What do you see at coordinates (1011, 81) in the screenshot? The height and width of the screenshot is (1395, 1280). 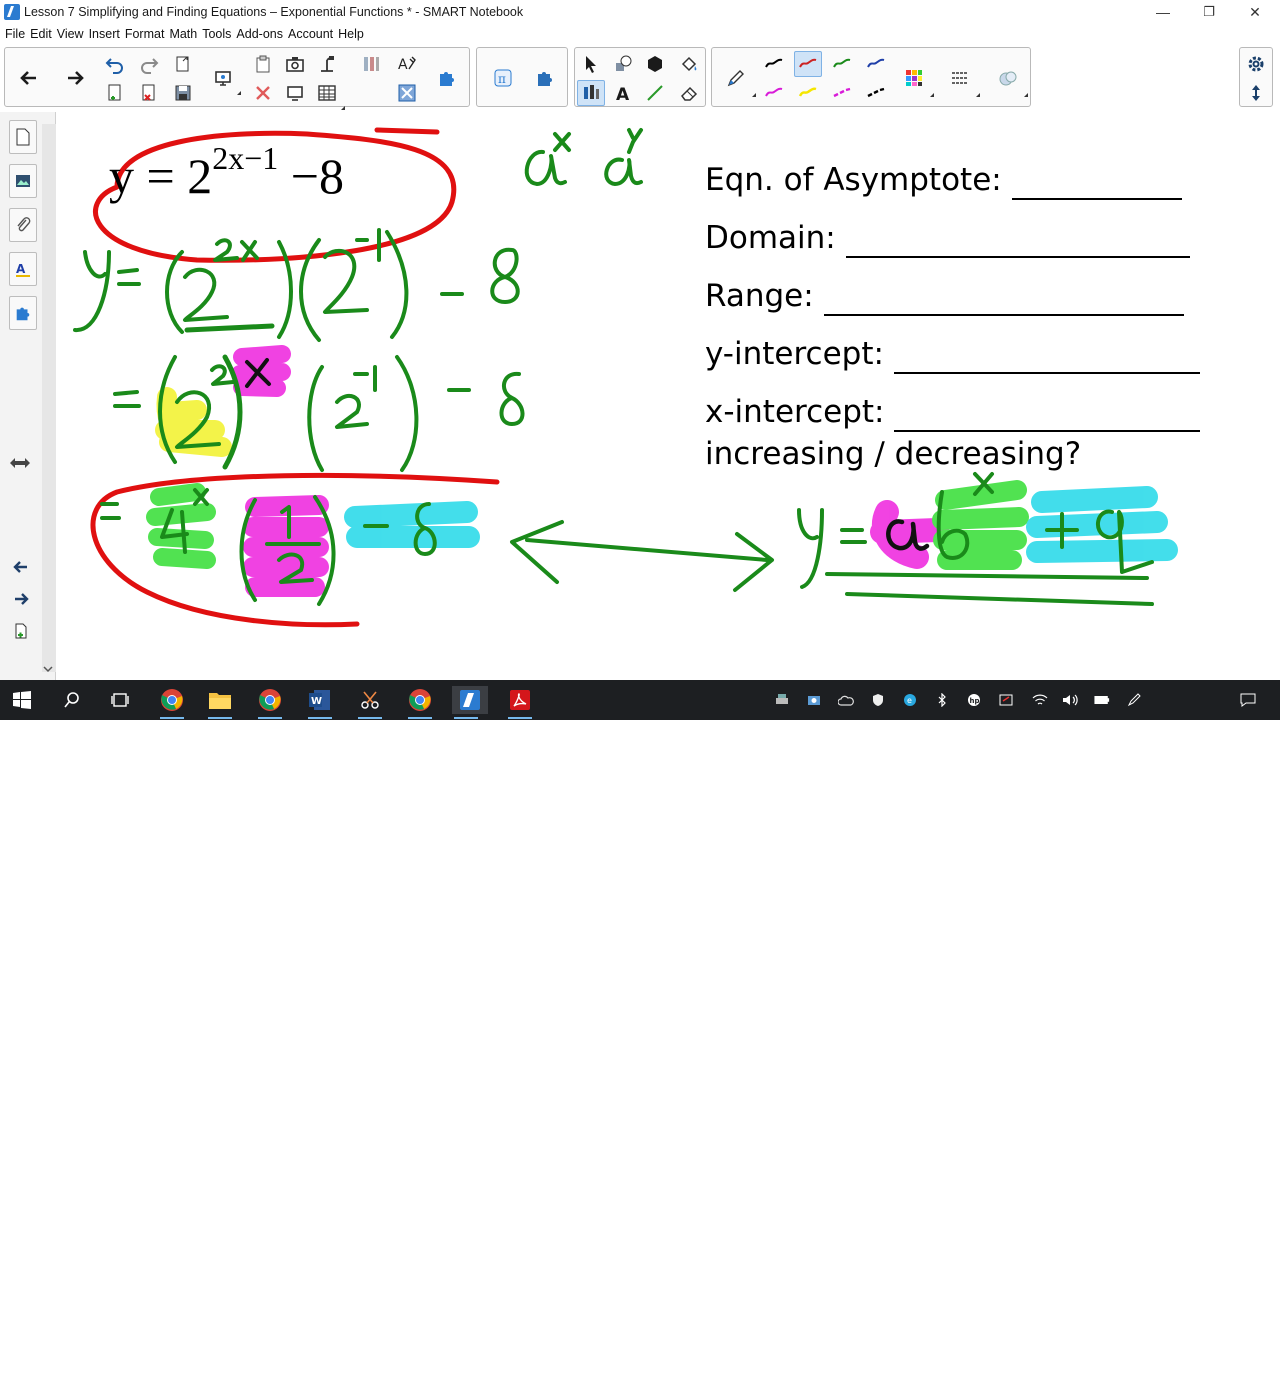 I see `fill-effects-button` at bounding box center [1011, 81].